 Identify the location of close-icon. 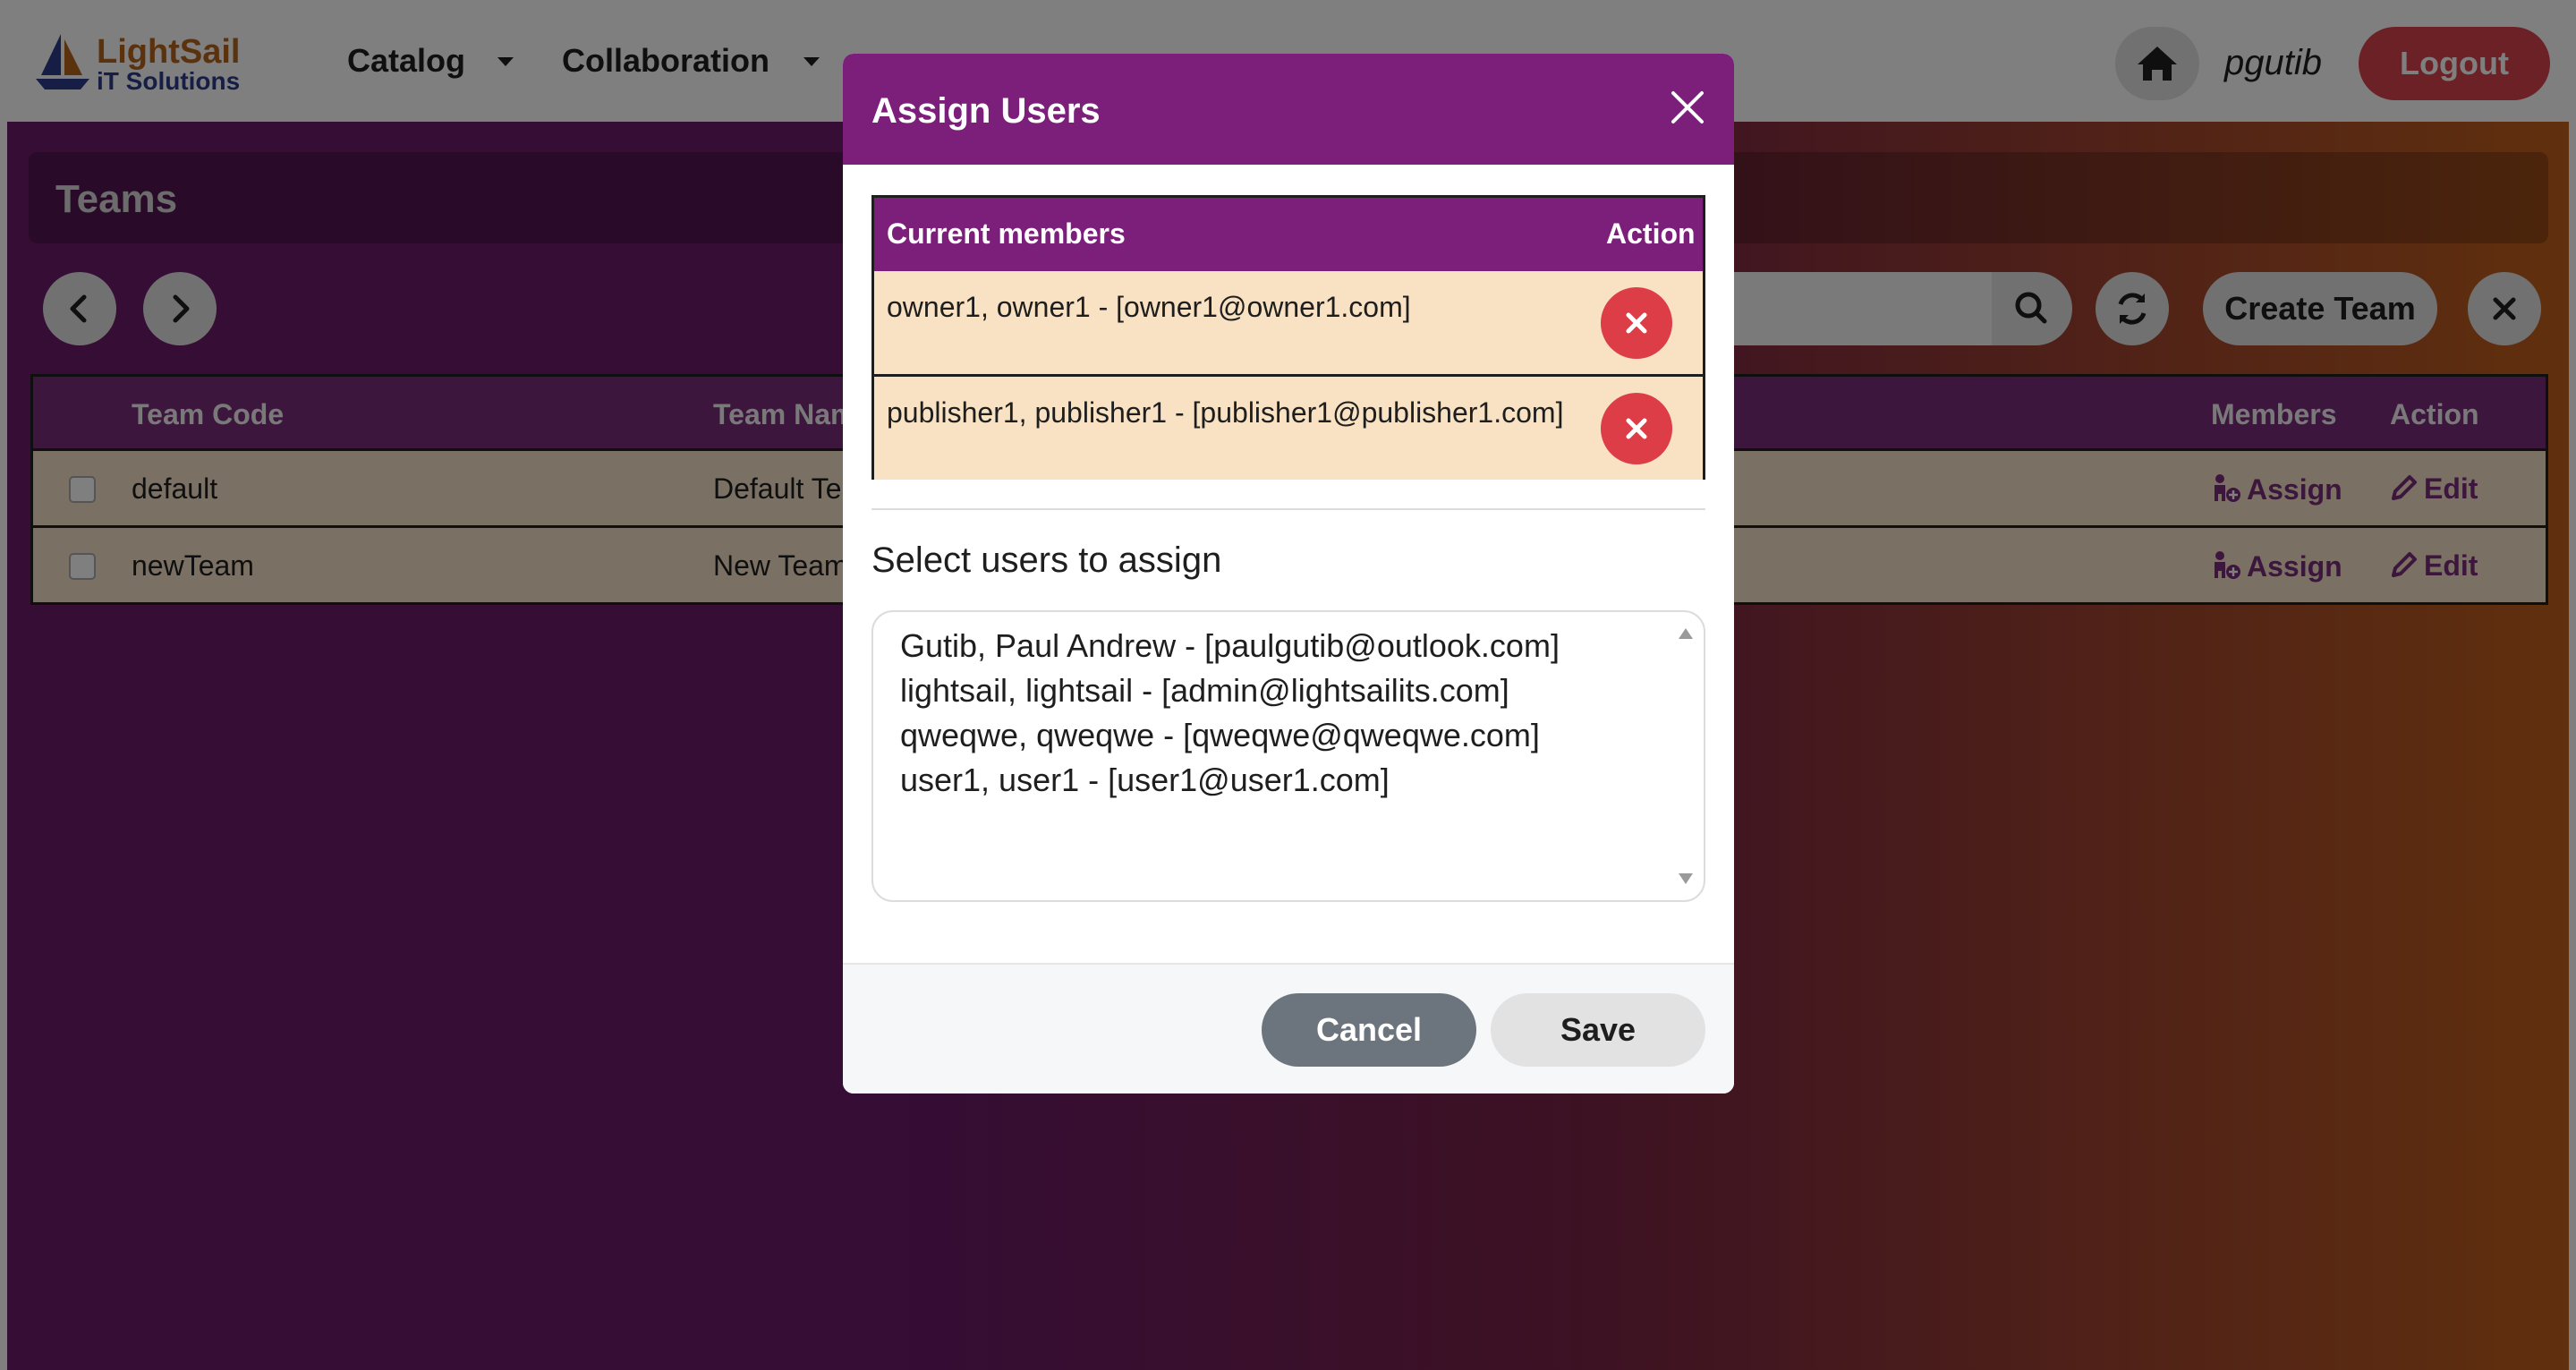
(1687, 107).